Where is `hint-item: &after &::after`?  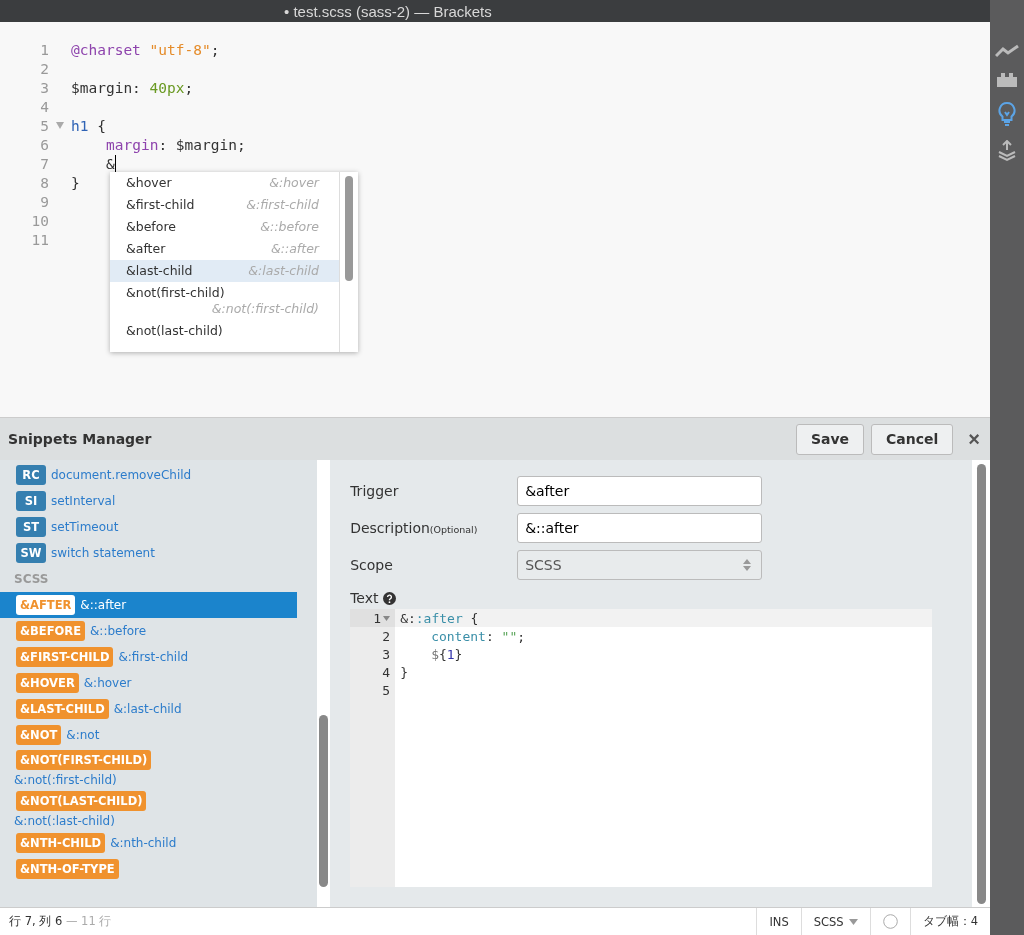
hint-item: &after &::after is located at coordinates (224, 249).